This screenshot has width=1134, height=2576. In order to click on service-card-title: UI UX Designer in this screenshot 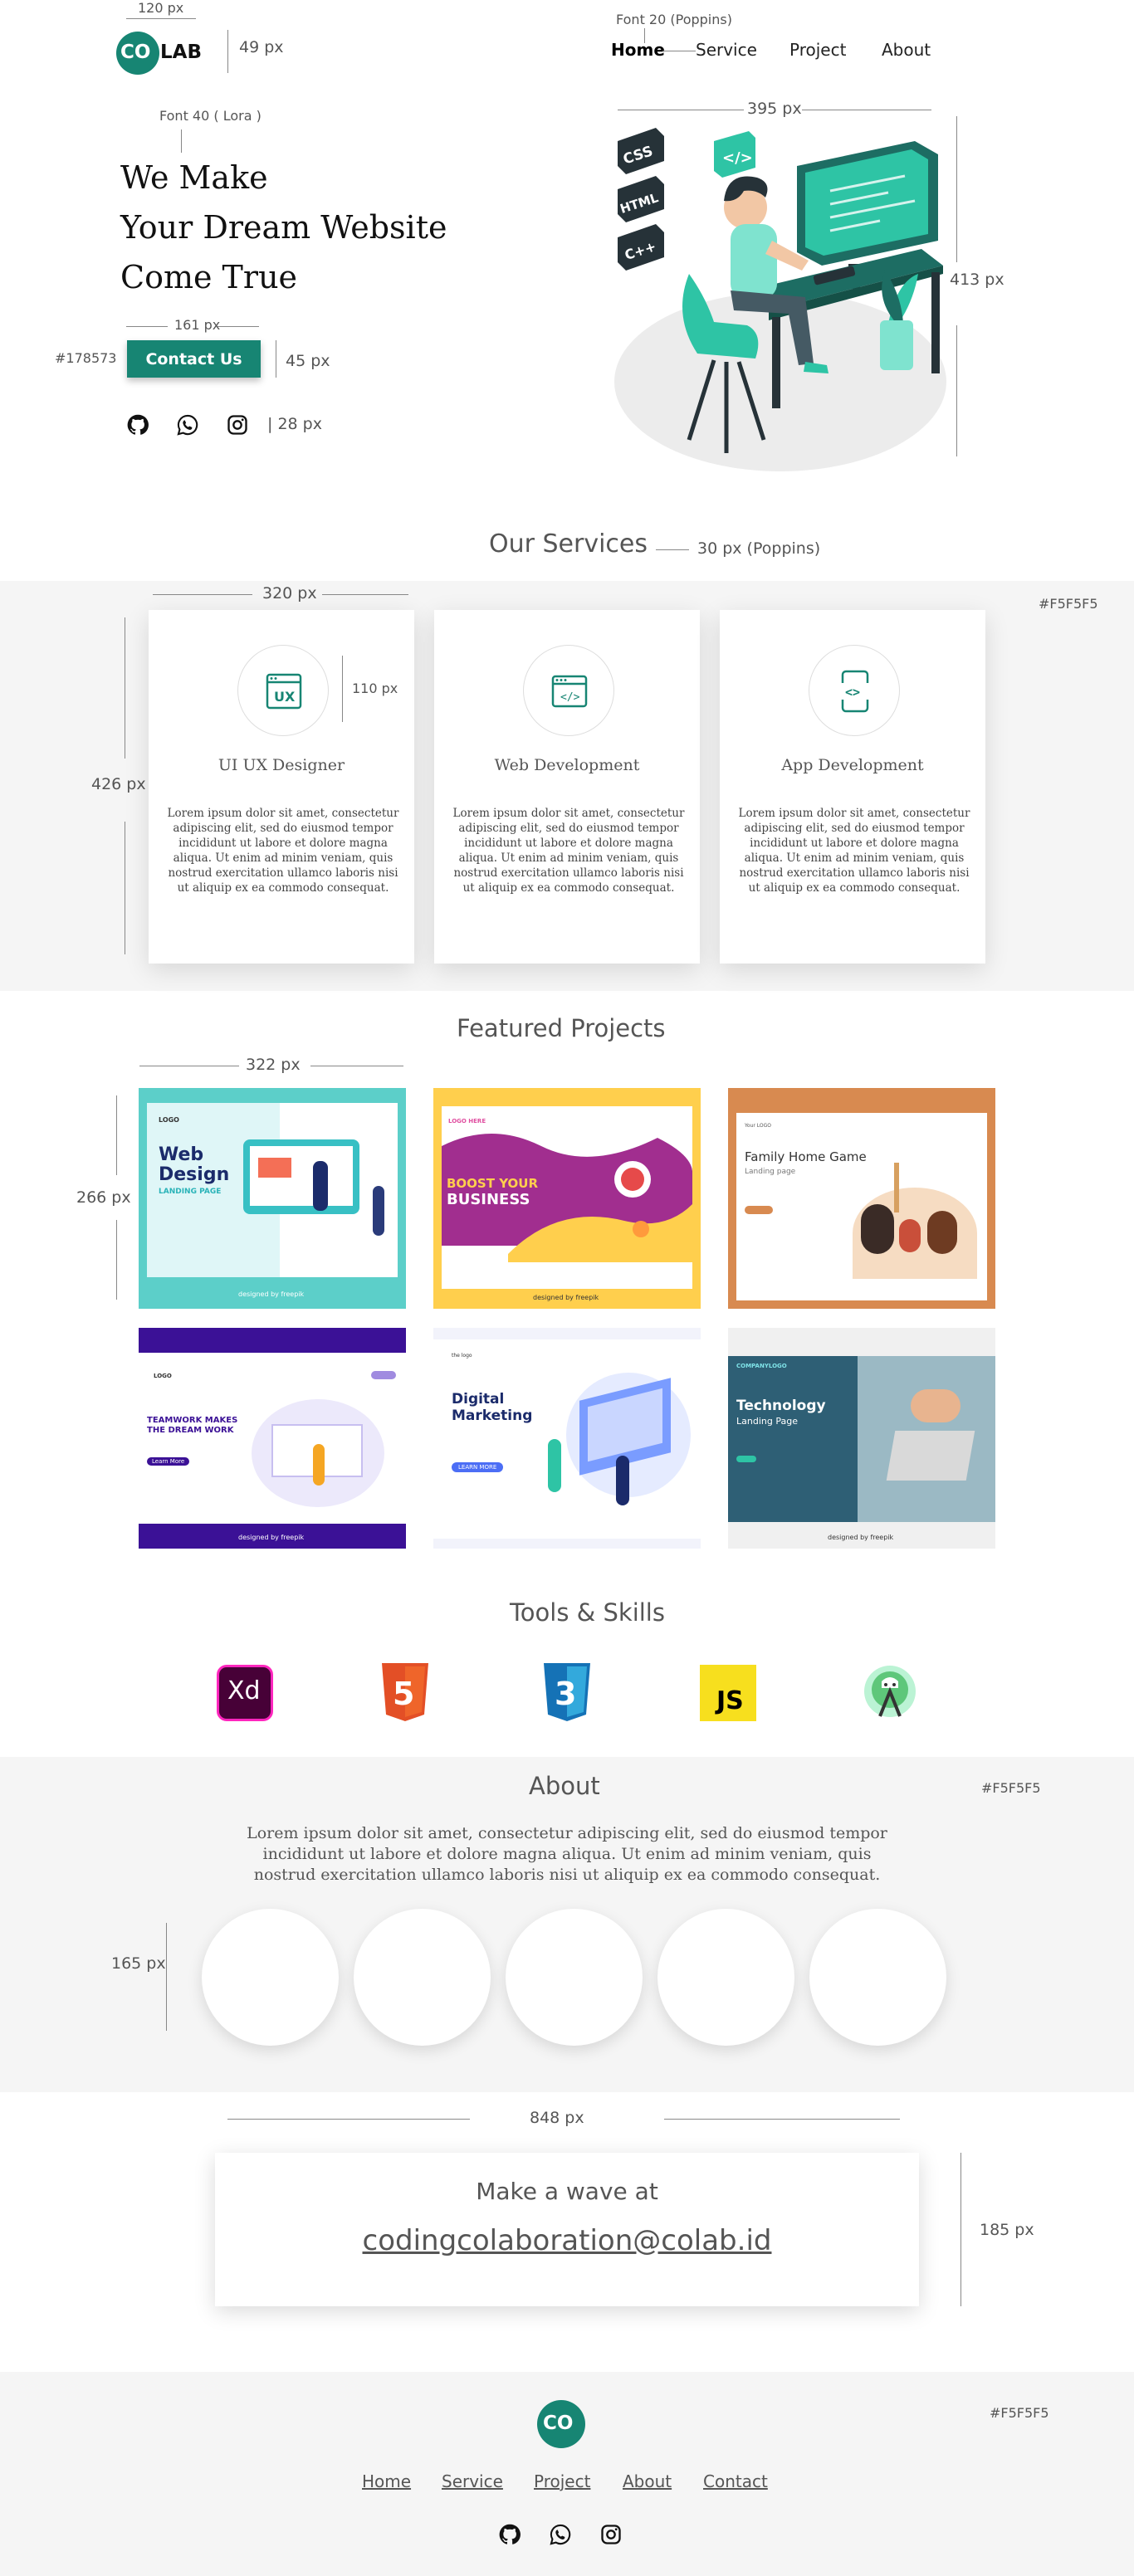, I will do `click(281, 765)`.